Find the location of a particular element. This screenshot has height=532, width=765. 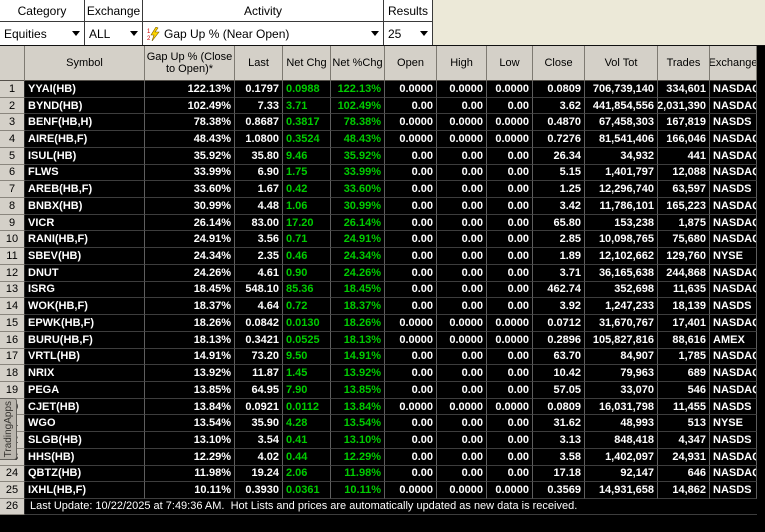

column-header-close: Close is located at coordinates (559, 63).